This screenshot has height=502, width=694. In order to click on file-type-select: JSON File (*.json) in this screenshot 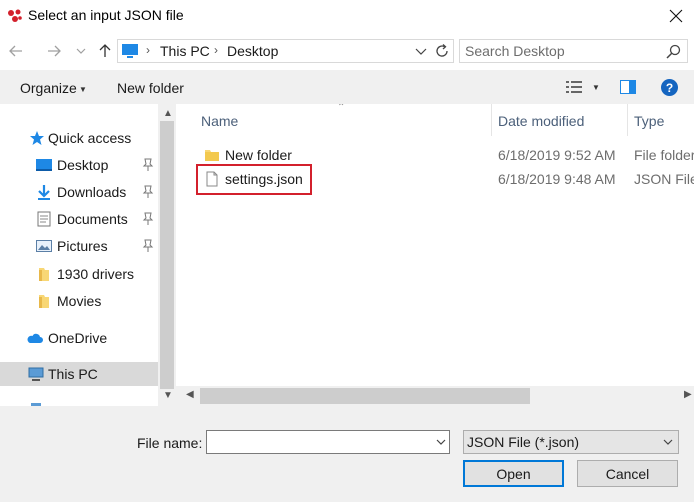, I will do `click(571, 442)`.